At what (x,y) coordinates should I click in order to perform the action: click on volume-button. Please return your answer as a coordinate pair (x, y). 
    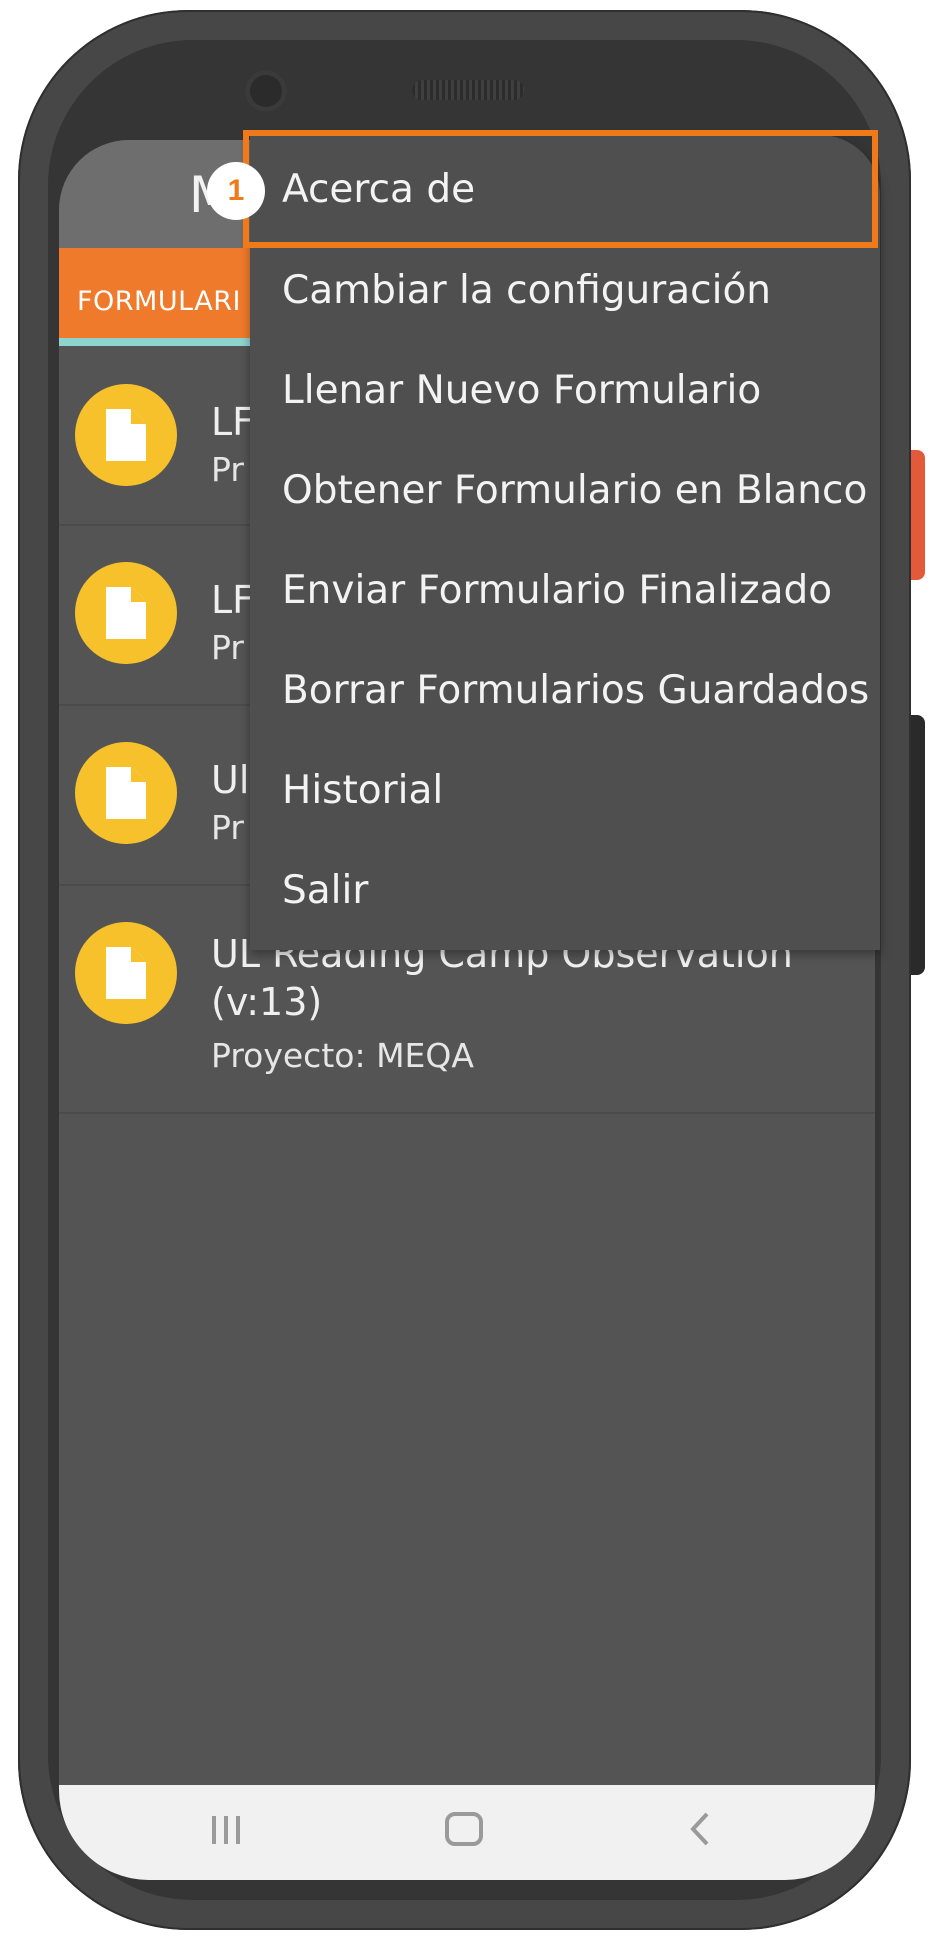
    Looking at the image, I should click on (918, 515).